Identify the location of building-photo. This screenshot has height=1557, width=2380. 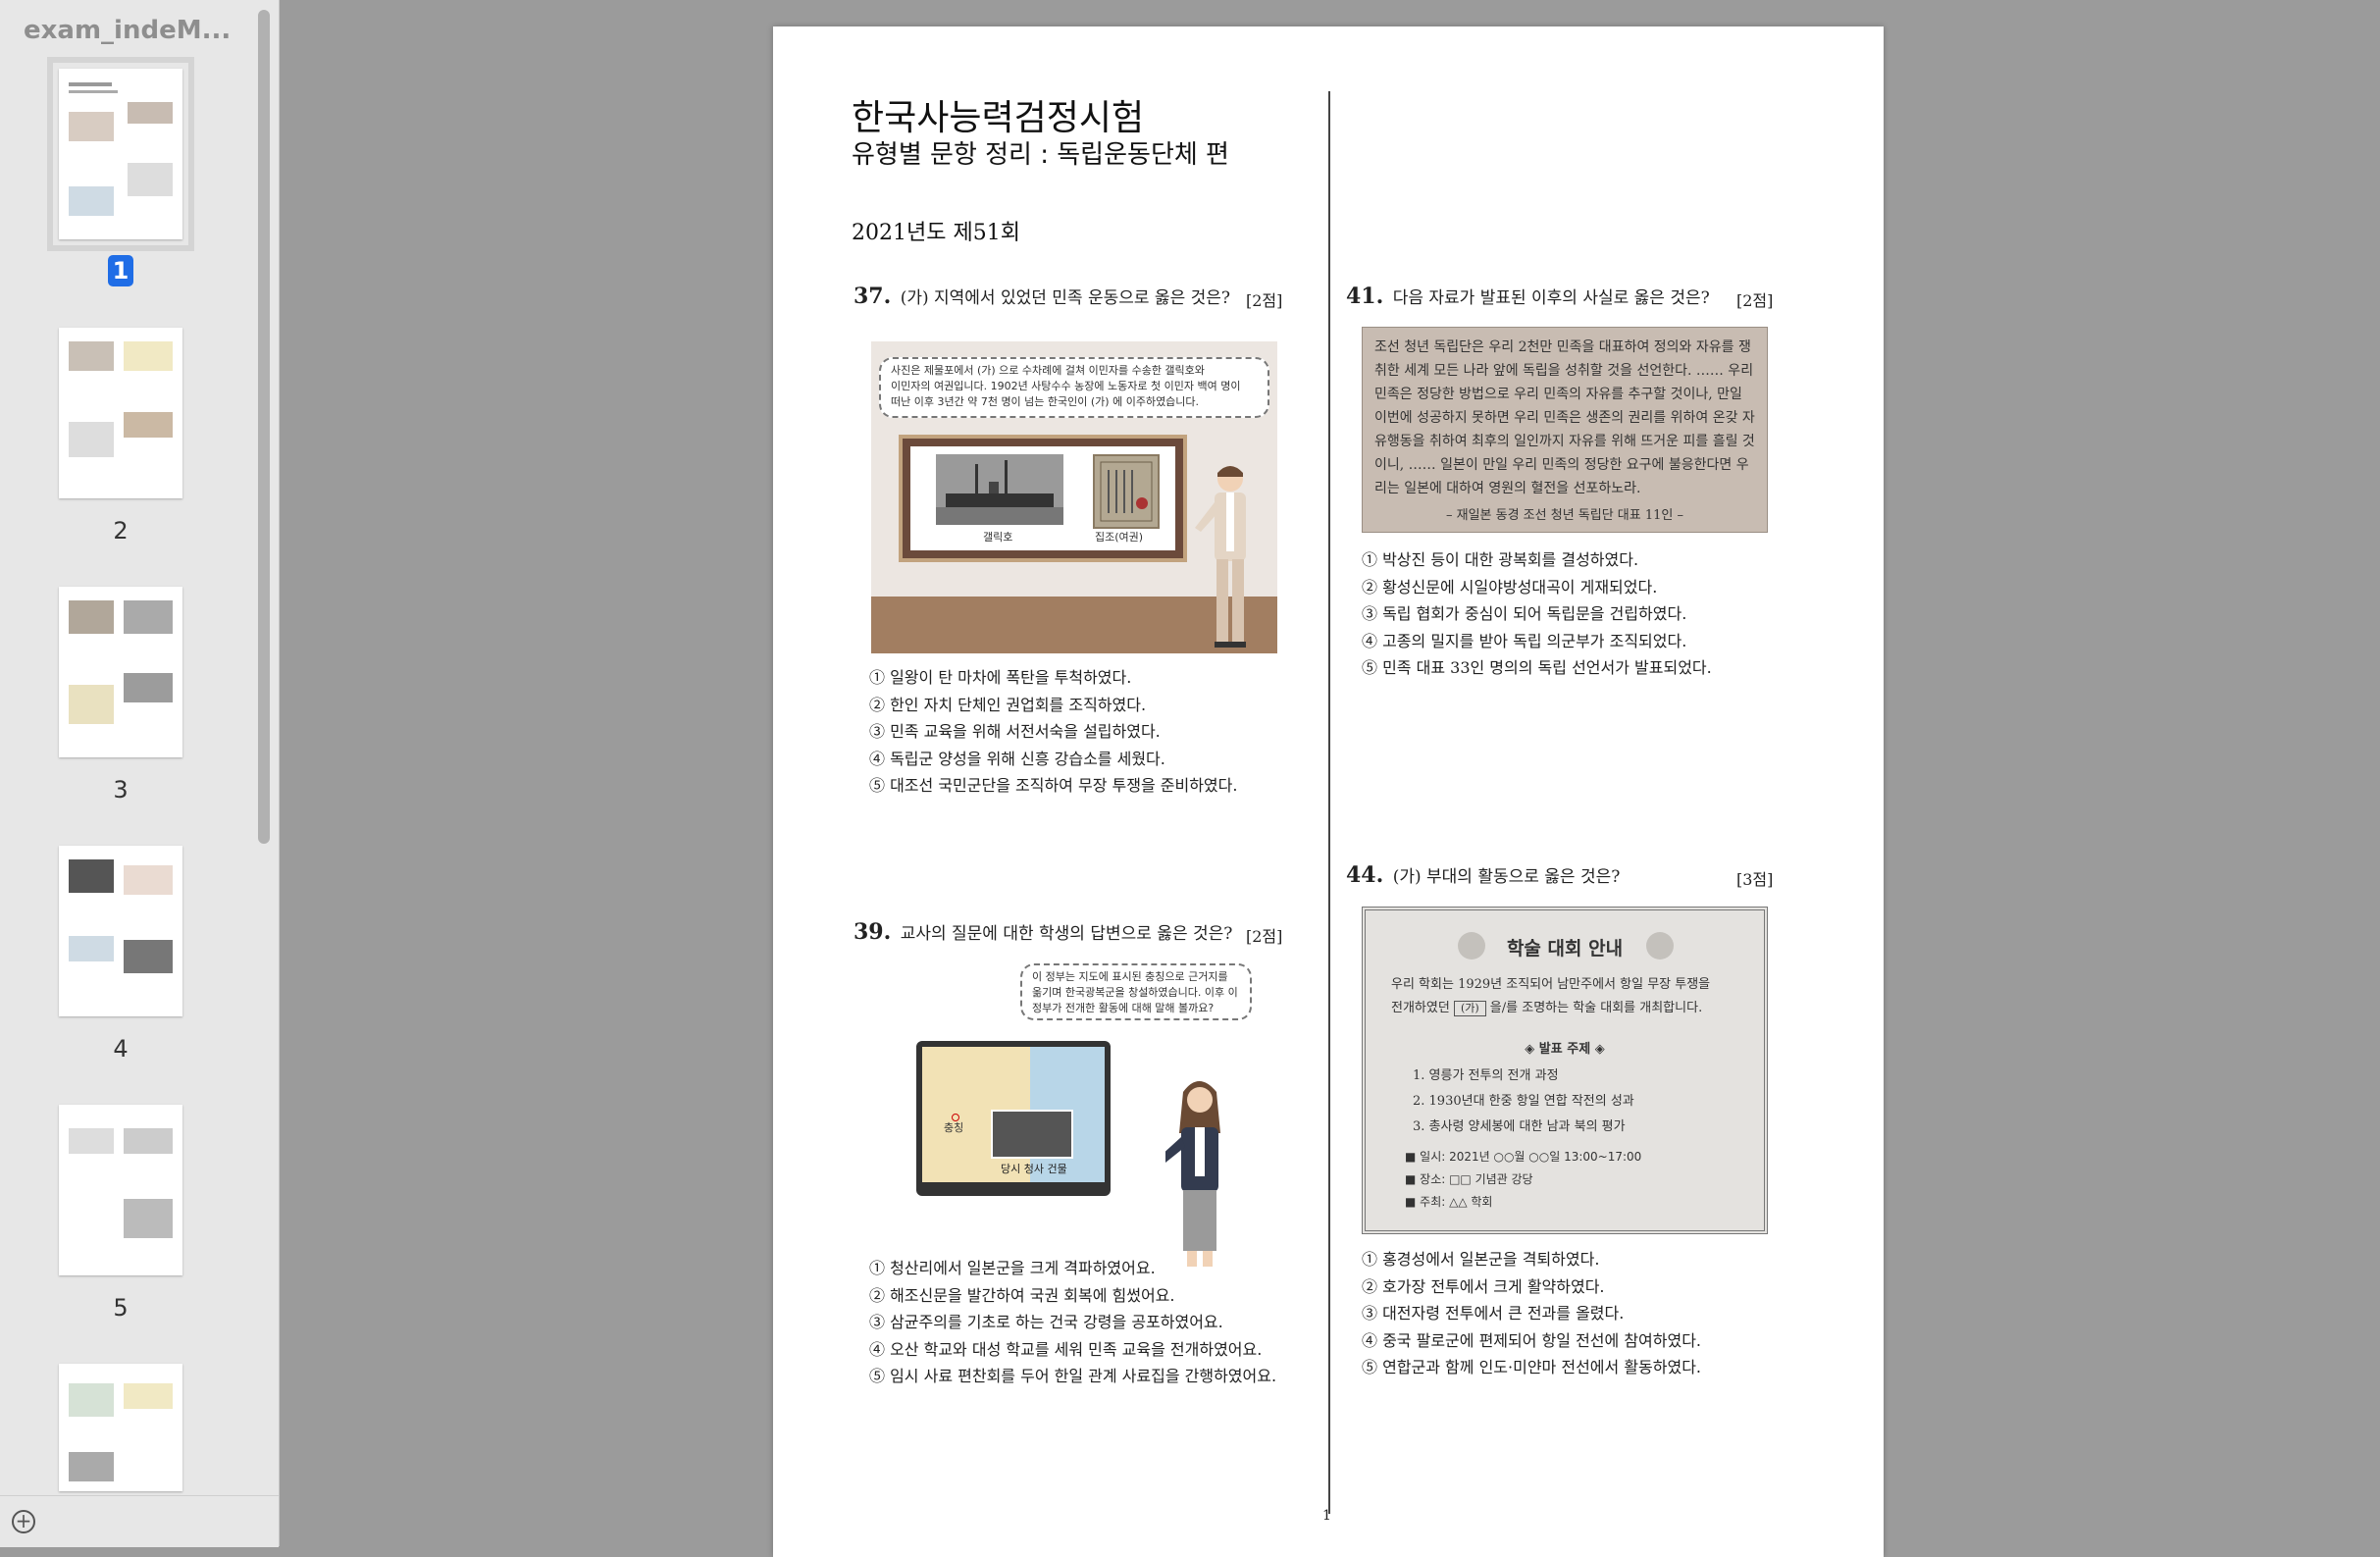
(1032, 1134).